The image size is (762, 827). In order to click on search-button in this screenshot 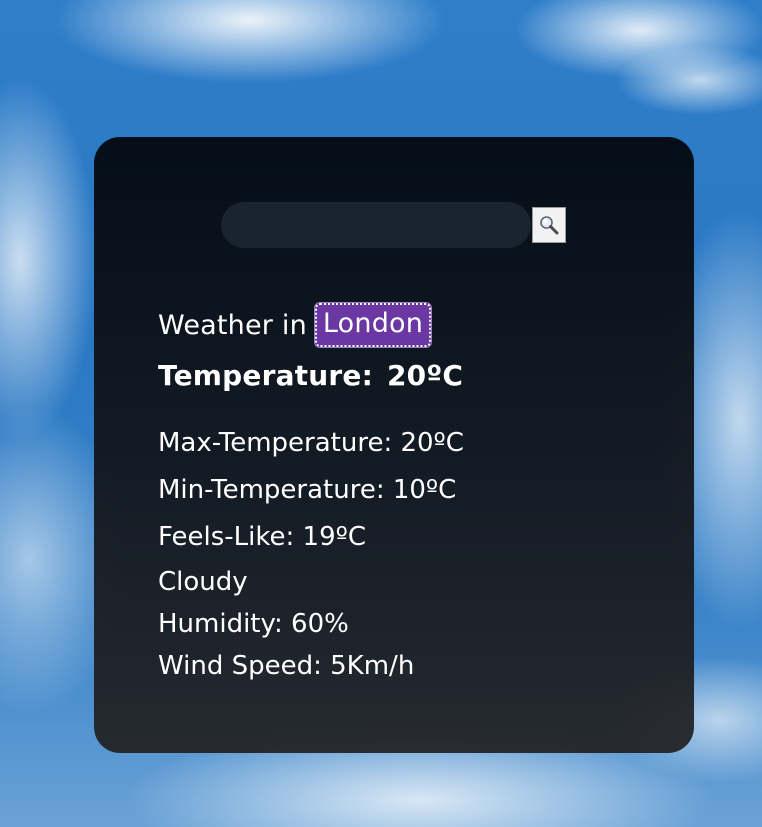, I will do `click(549, 225)`.